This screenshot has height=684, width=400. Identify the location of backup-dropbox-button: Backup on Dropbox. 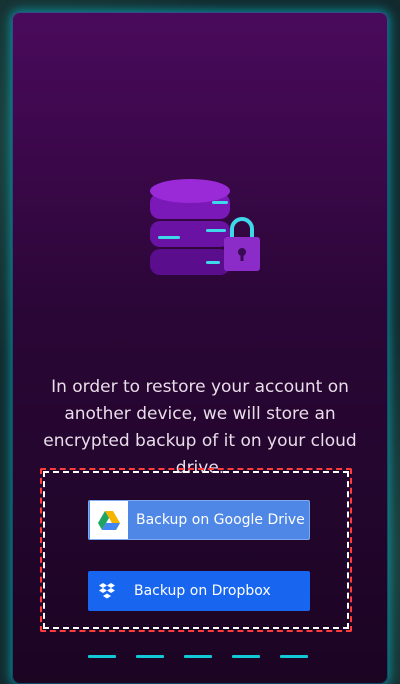
(199, 591).